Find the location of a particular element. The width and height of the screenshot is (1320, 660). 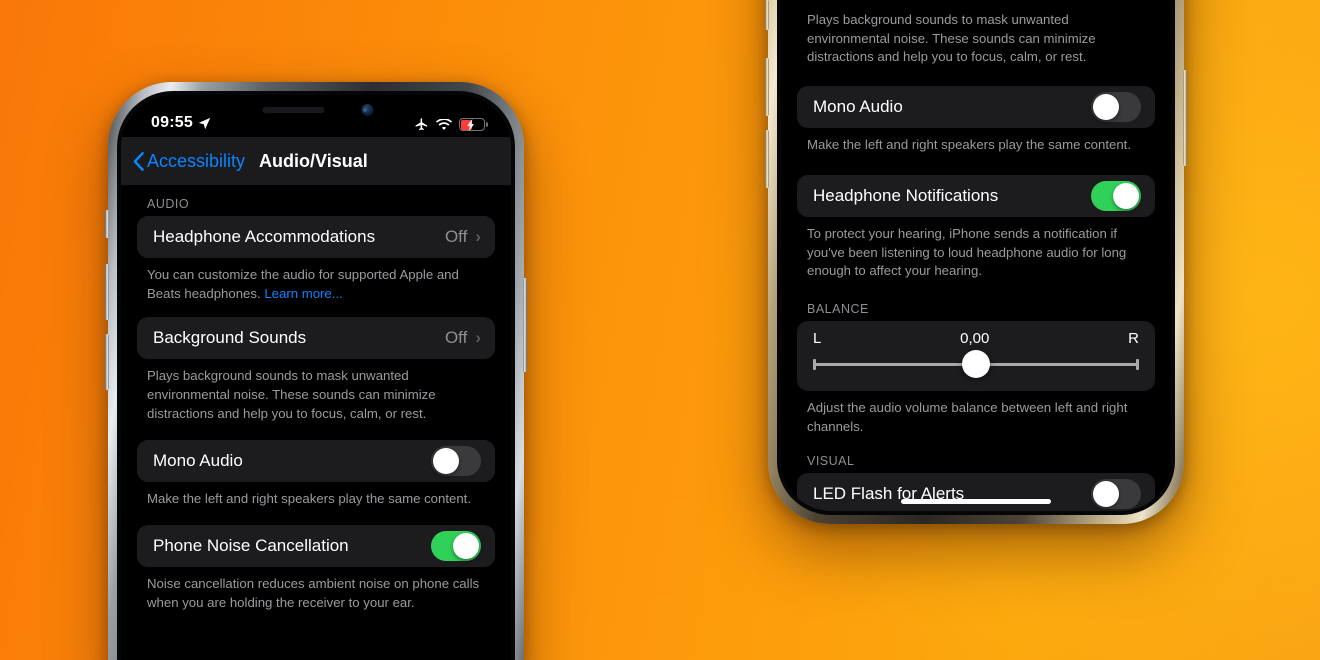

phone-noise-cancellation-toggle is located at coordinates (456, 546).